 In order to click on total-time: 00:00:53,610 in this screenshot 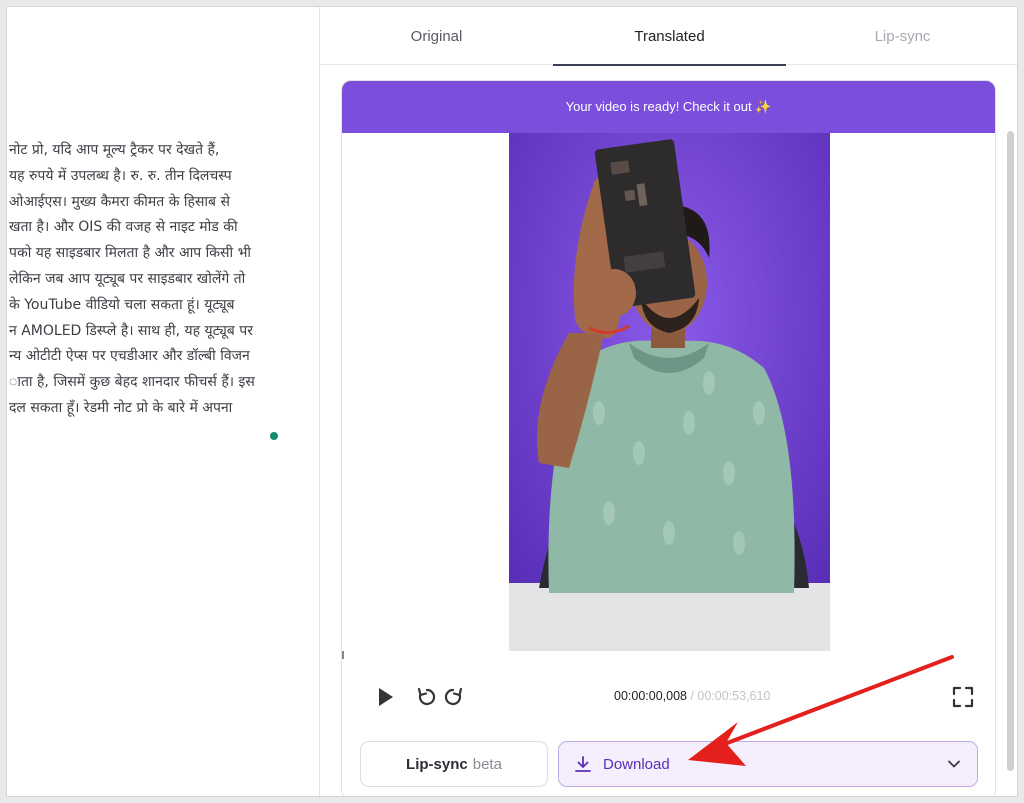, I will do `click(734, 696)`.